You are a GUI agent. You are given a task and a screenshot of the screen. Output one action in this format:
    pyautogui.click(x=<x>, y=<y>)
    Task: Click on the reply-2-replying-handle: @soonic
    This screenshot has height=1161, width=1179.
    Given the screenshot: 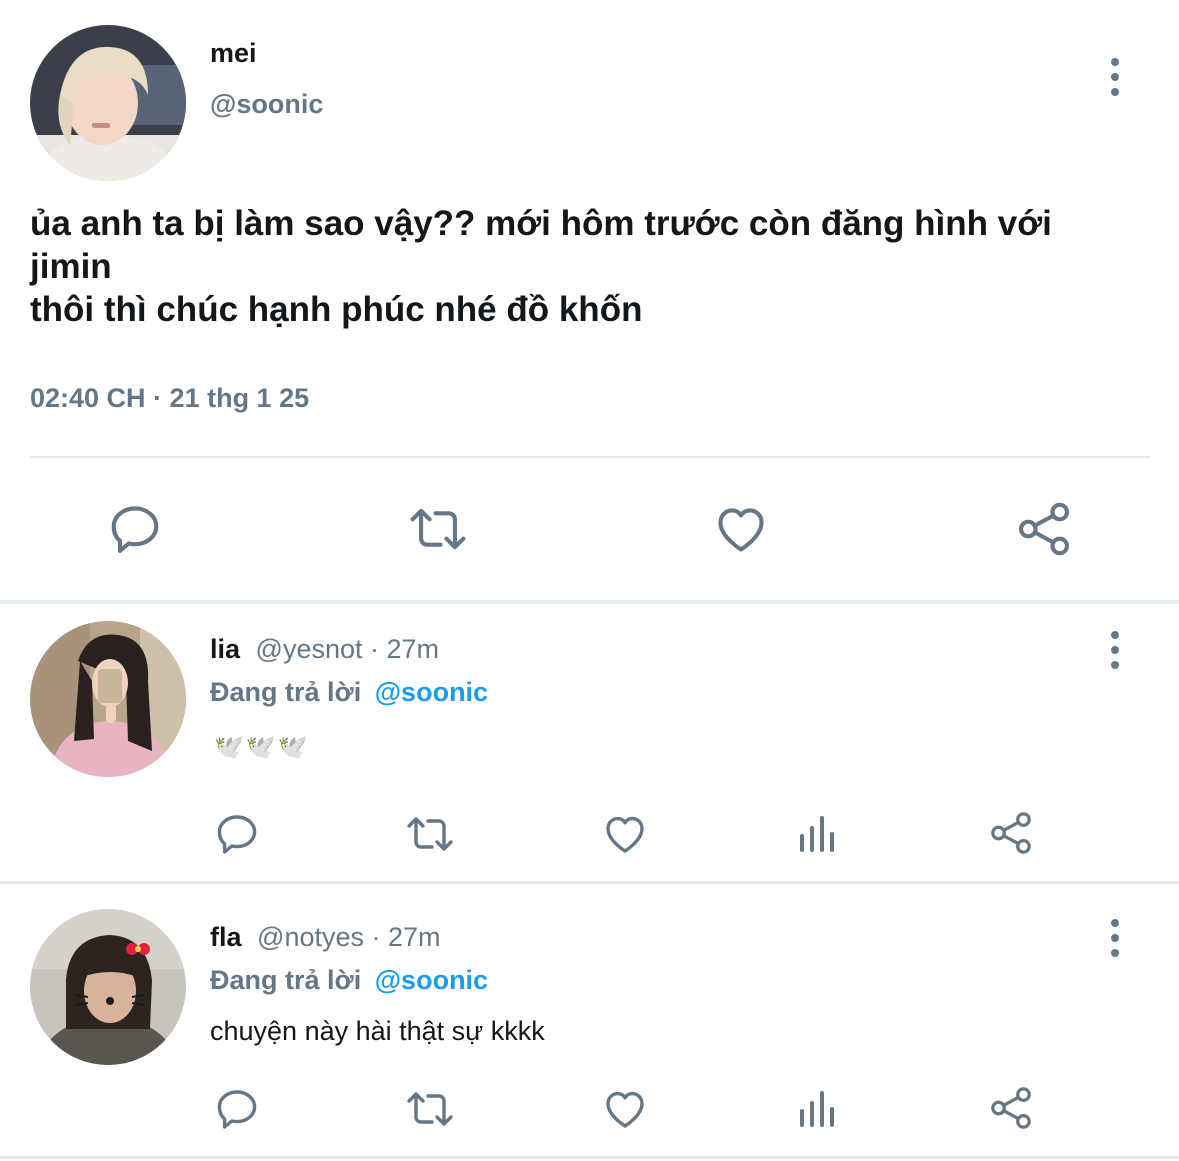 What is the action you would take?
    pyautogui.click(x=431, y=980)
    